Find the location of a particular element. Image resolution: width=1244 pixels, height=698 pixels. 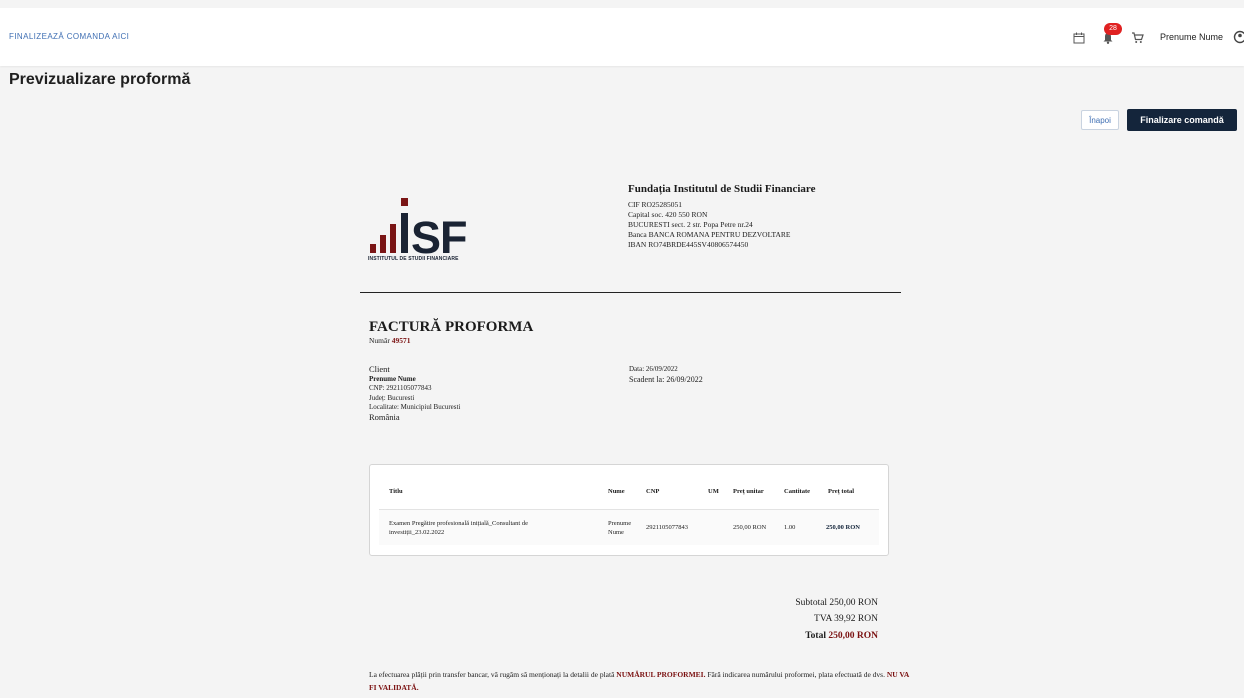

dates-block: Data: 26/09/2022 Scadent la: 26/09/2022 is located at coordinates (666, 374).